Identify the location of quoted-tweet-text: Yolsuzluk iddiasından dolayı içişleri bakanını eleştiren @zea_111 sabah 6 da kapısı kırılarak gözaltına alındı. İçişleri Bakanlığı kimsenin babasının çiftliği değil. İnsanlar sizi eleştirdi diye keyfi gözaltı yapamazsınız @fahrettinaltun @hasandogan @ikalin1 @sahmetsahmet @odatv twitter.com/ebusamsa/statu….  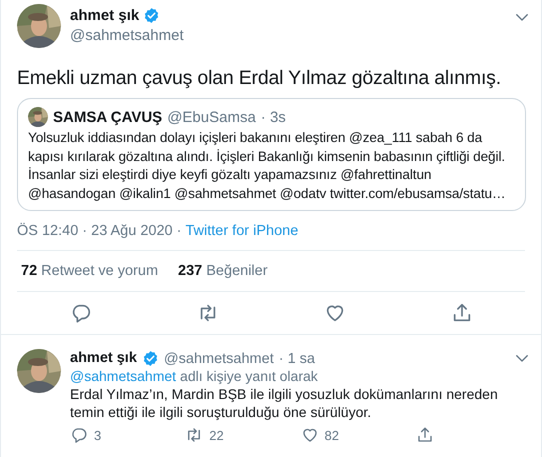
(267, 166).